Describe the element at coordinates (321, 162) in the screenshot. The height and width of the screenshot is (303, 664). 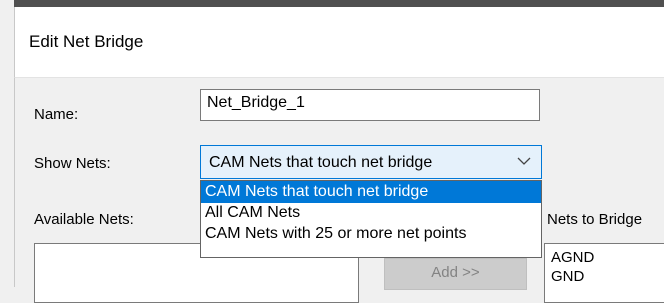
I see `show-nets-selected: CAM Nets that touch net bridge` at that location.